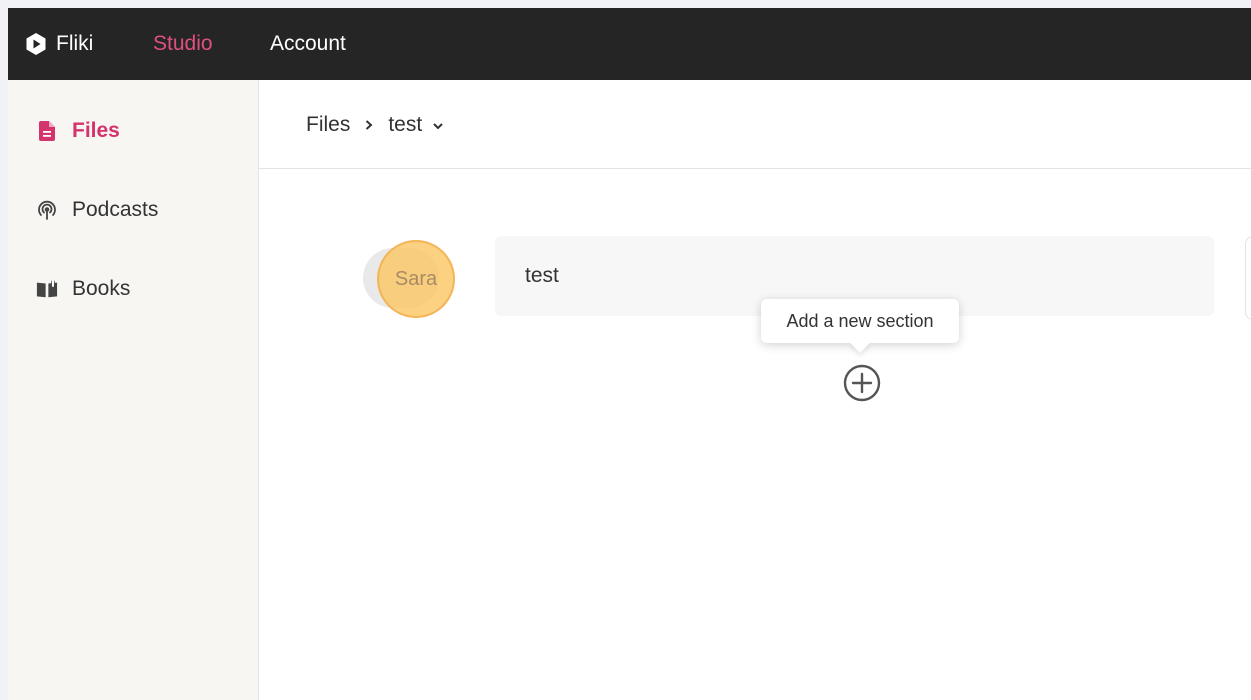 The image size is (1251, 700). I want to click on sidebar-item-files: Files, so click(78, 131).